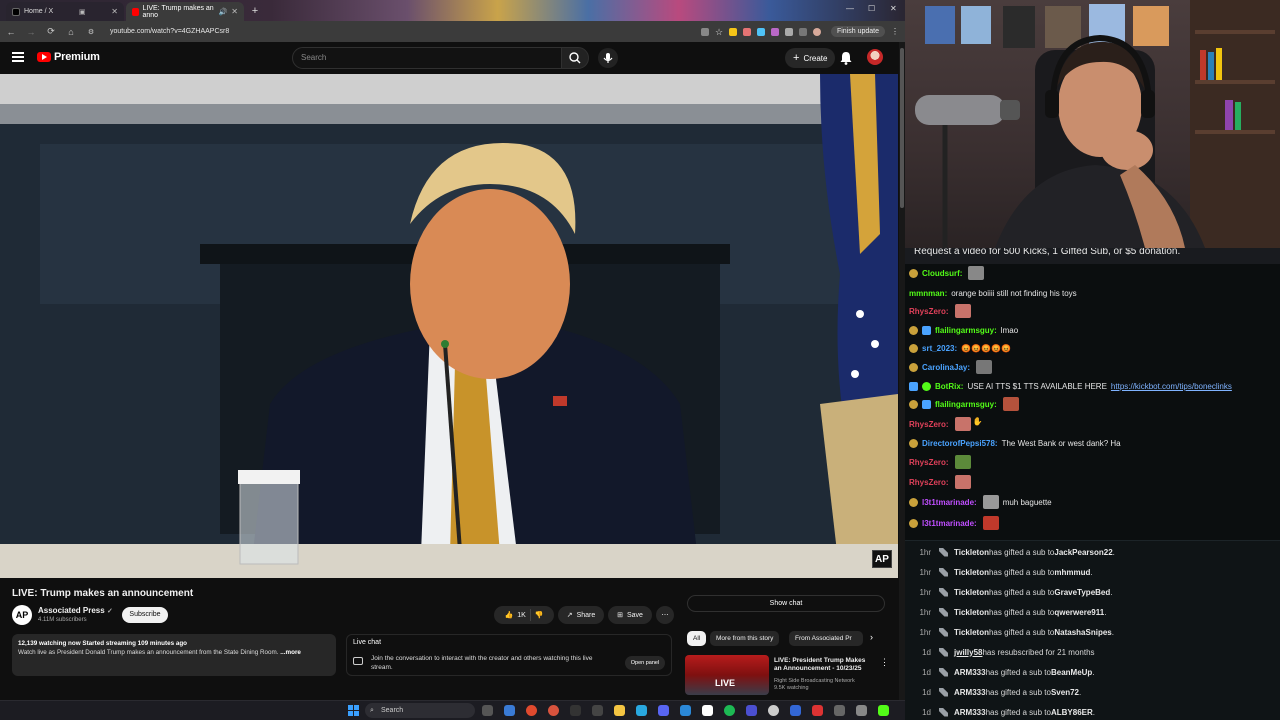 This screenshot has height=720, width=1280. Describe the element at coordinates (515, 615) in the screenshot. I see `like-button: 👍 1K` at that location.